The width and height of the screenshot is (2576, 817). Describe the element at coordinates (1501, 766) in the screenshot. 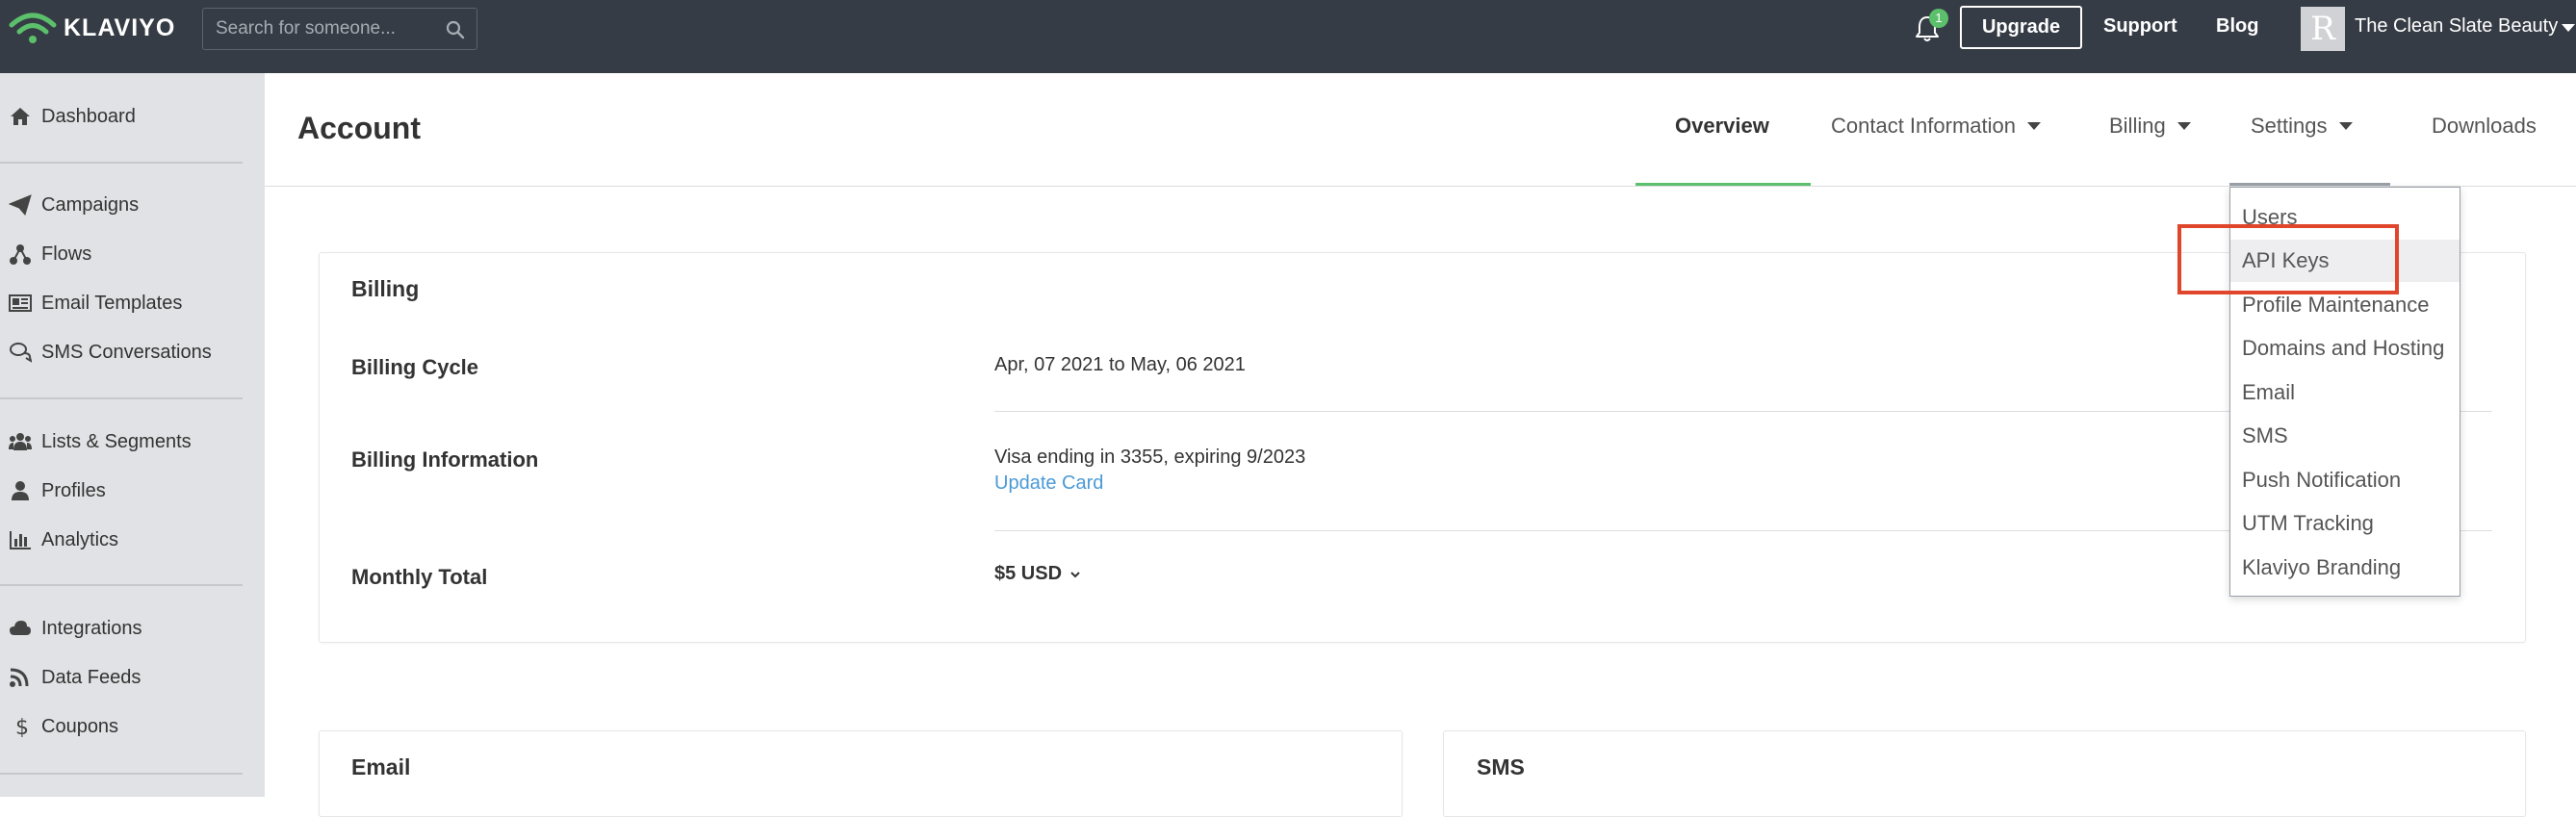

I see `sms-card-title: SMS` at that location.